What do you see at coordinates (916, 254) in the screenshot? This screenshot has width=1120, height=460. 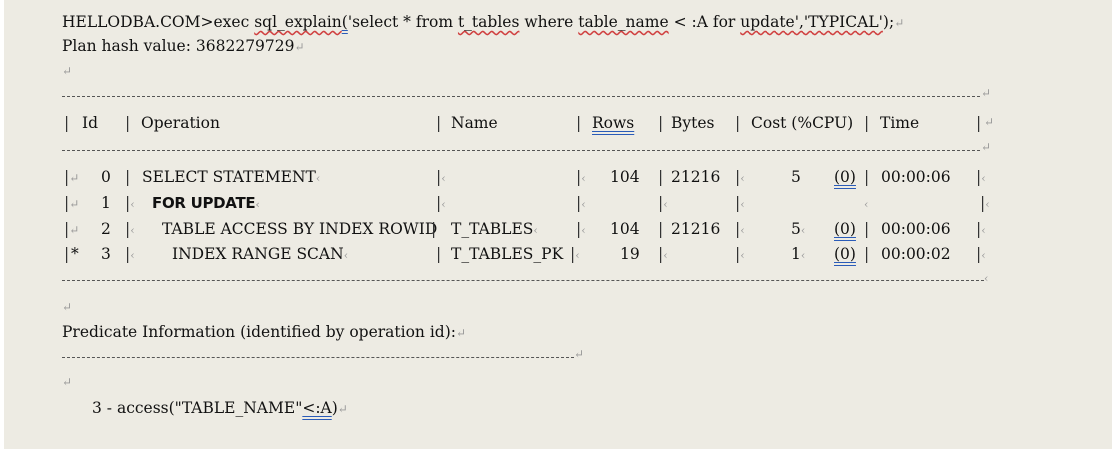 I see `row-time: 00:00:02` at bounding box center [916, 254].